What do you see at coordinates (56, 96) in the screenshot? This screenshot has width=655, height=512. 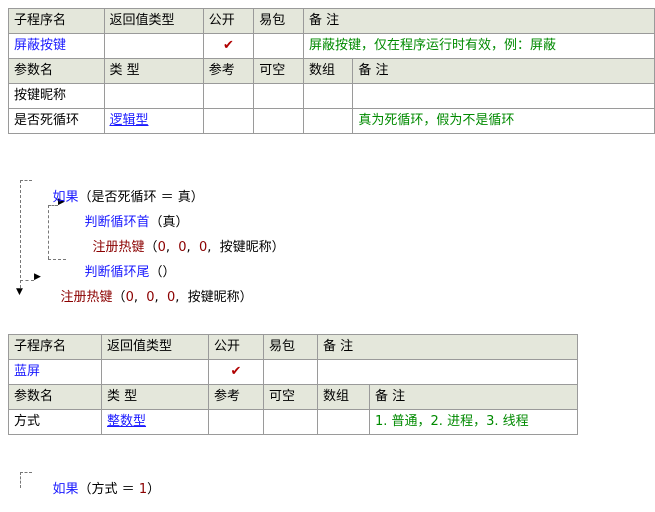 I see `param-name-cell: 按键昵称` at bounding box center [56, 96].